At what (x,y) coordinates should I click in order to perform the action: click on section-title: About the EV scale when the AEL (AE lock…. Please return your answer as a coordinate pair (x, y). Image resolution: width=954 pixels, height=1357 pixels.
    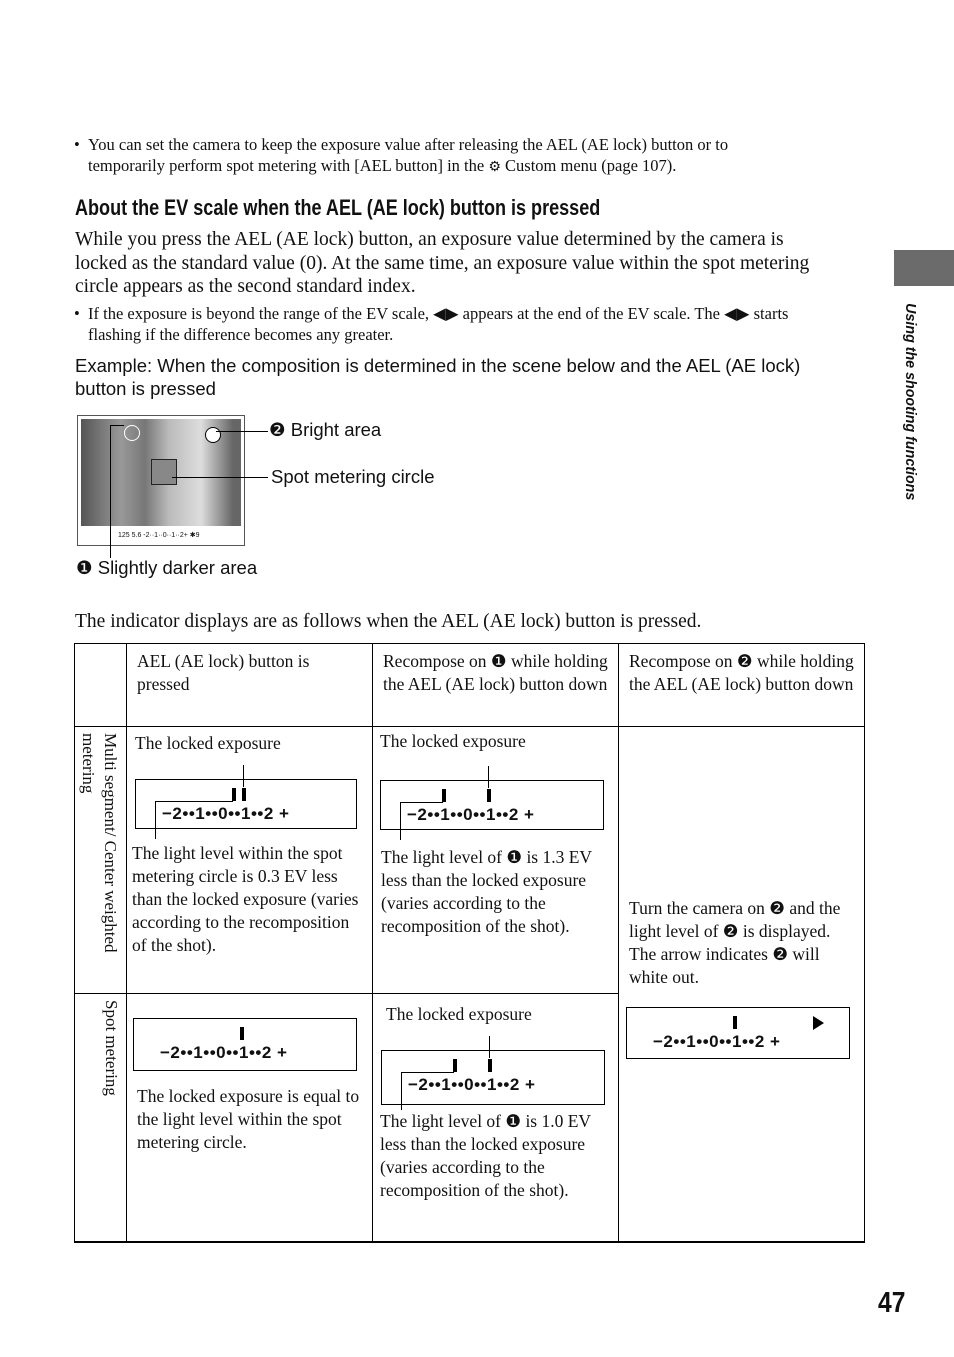
    Looking at the image, I should click on (338, 207).